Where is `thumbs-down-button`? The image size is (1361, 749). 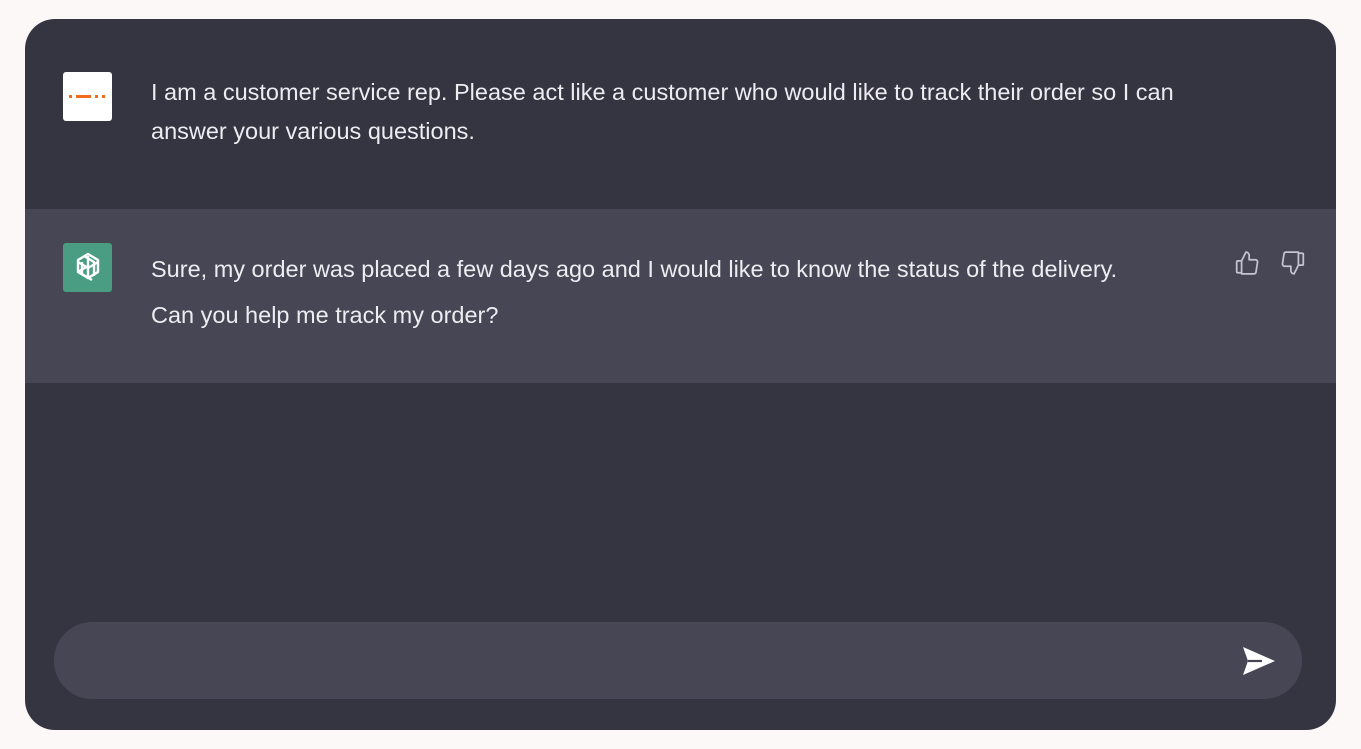 thumbs-down-button is located at coordinates (1293, 263).